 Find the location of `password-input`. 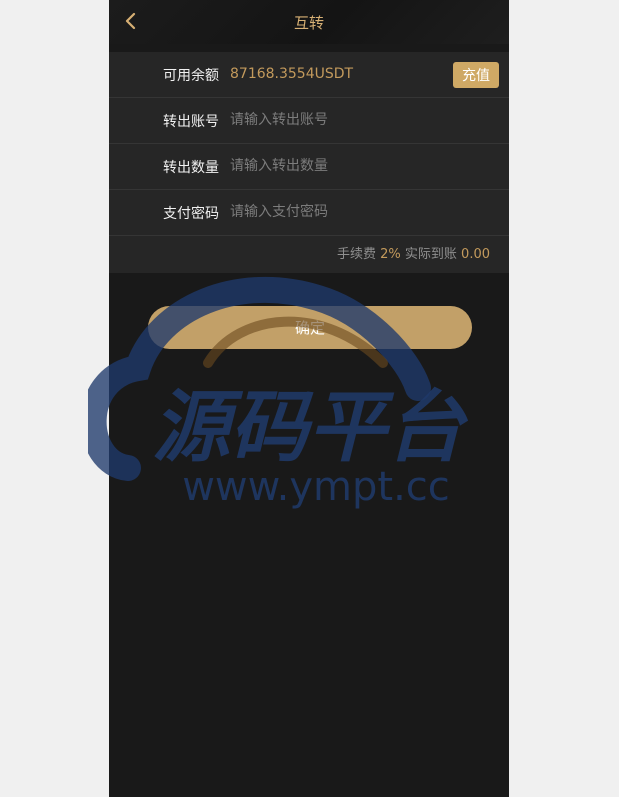

password-input is located at coordinates (365, 212).